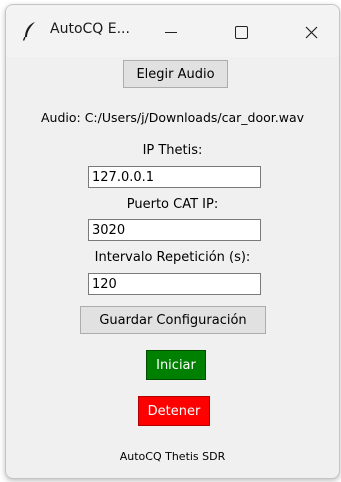 Image resolution: width=341 pixels, height=482 pixels. I want to click on feather-icon, so click(28, 31).